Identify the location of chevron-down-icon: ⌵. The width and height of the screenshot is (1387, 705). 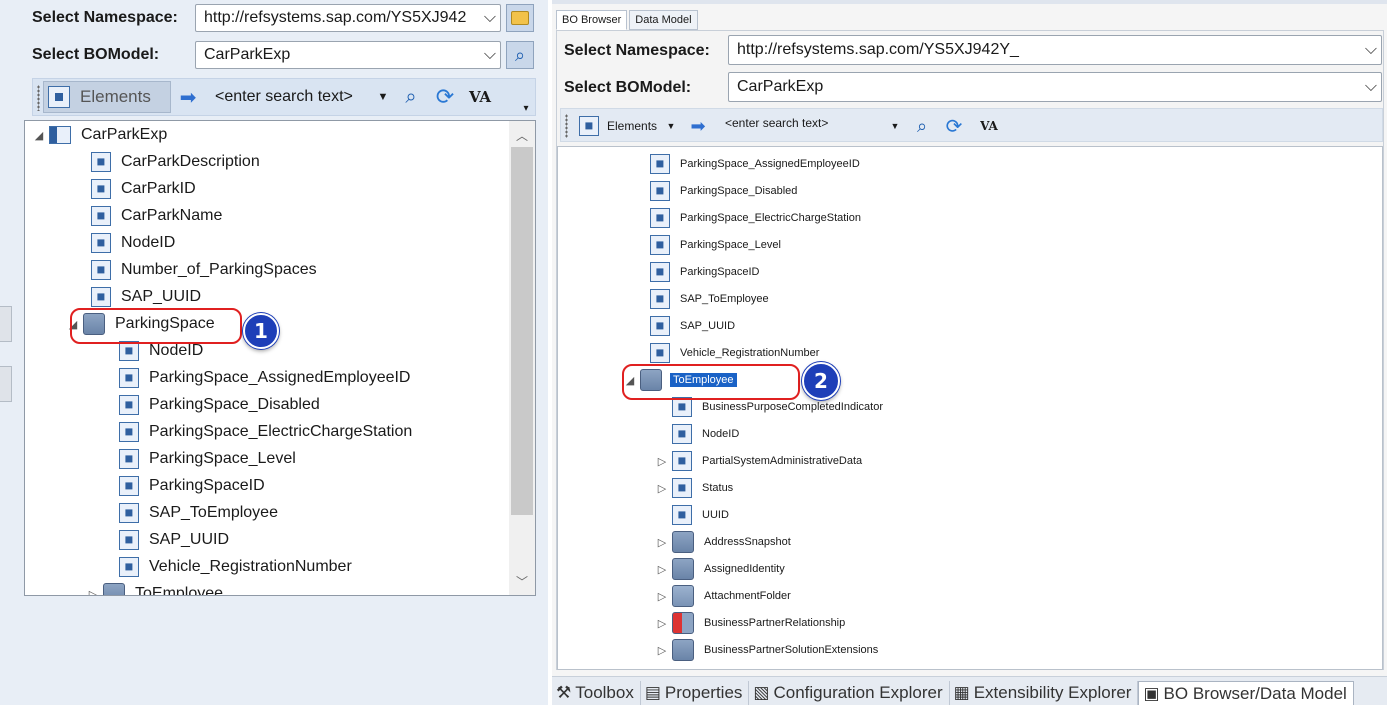
(490, 17).